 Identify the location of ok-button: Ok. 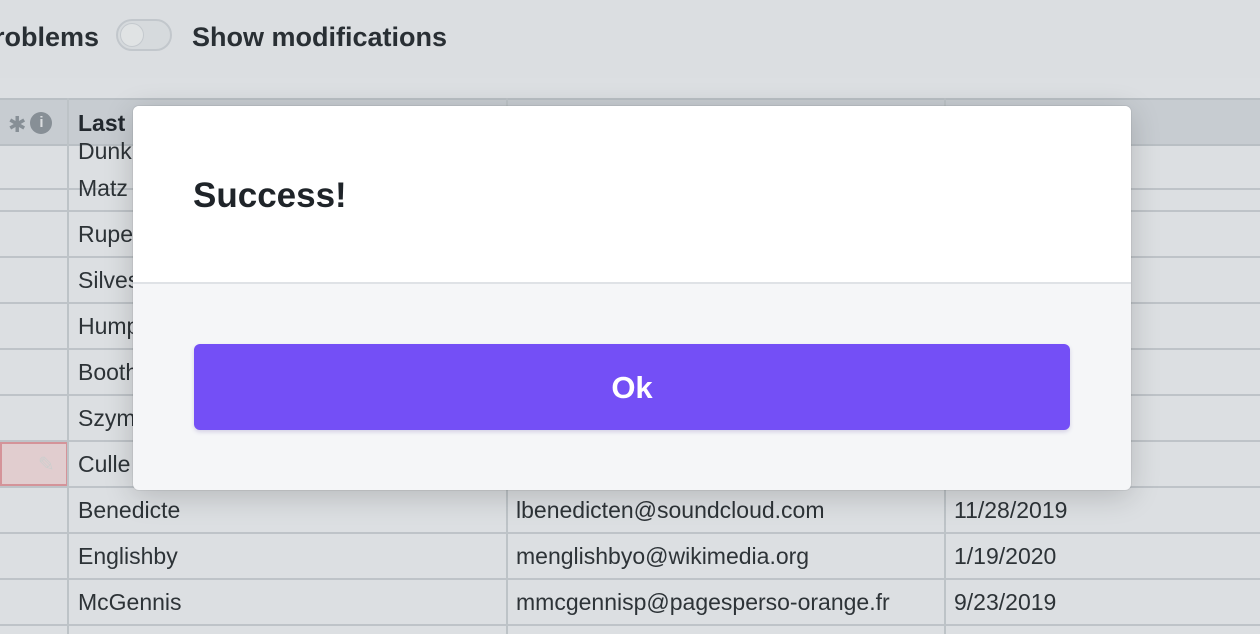
(632, 387).